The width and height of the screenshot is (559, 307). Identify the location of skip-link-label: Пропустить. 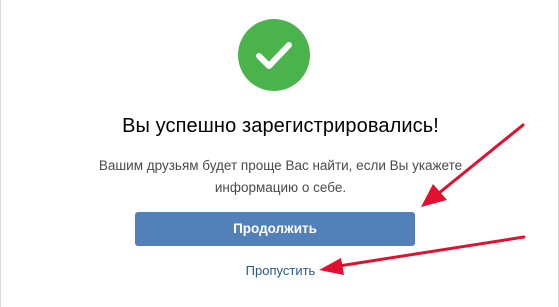
(281, 270).